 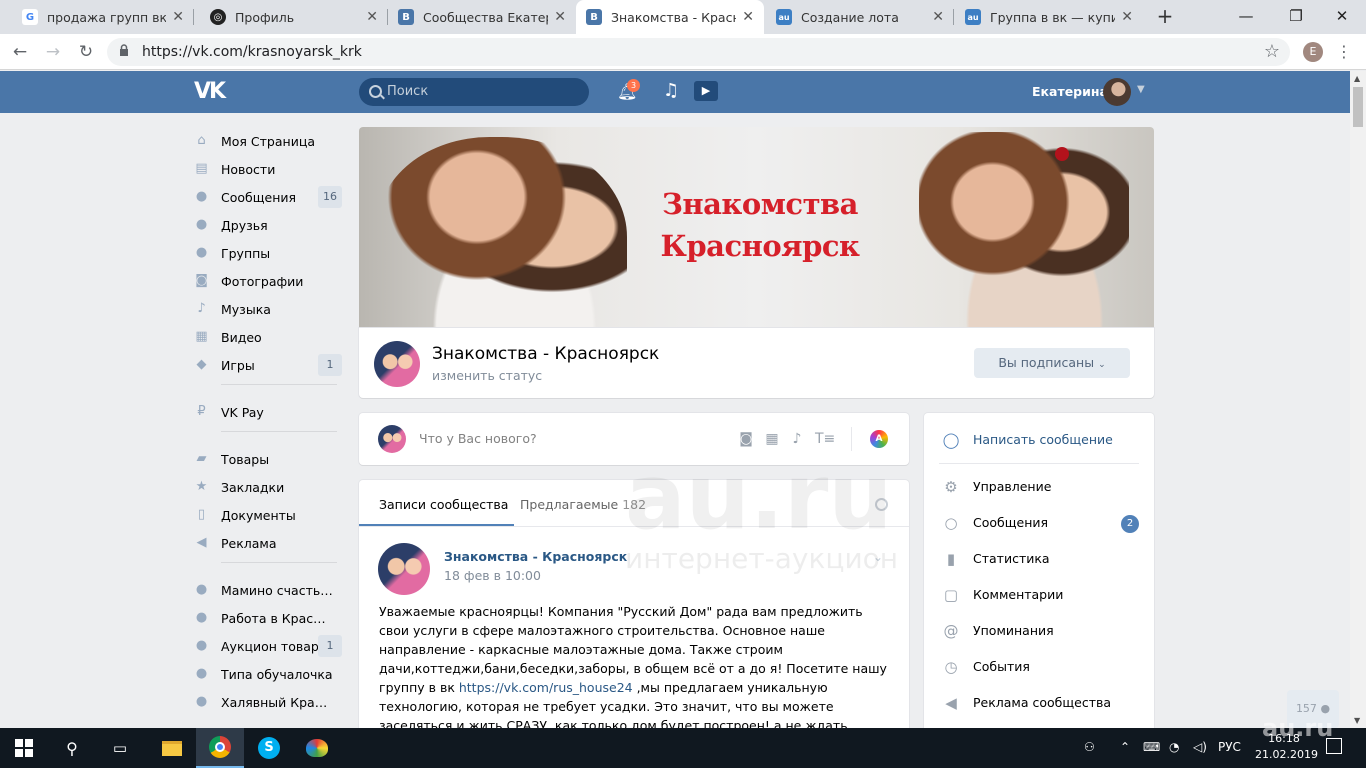 What do you see at coordinates (267, 197) in the screenshot?
I see `sidebar-item: ● Сообщения 16` at bounding box center [267, 197].